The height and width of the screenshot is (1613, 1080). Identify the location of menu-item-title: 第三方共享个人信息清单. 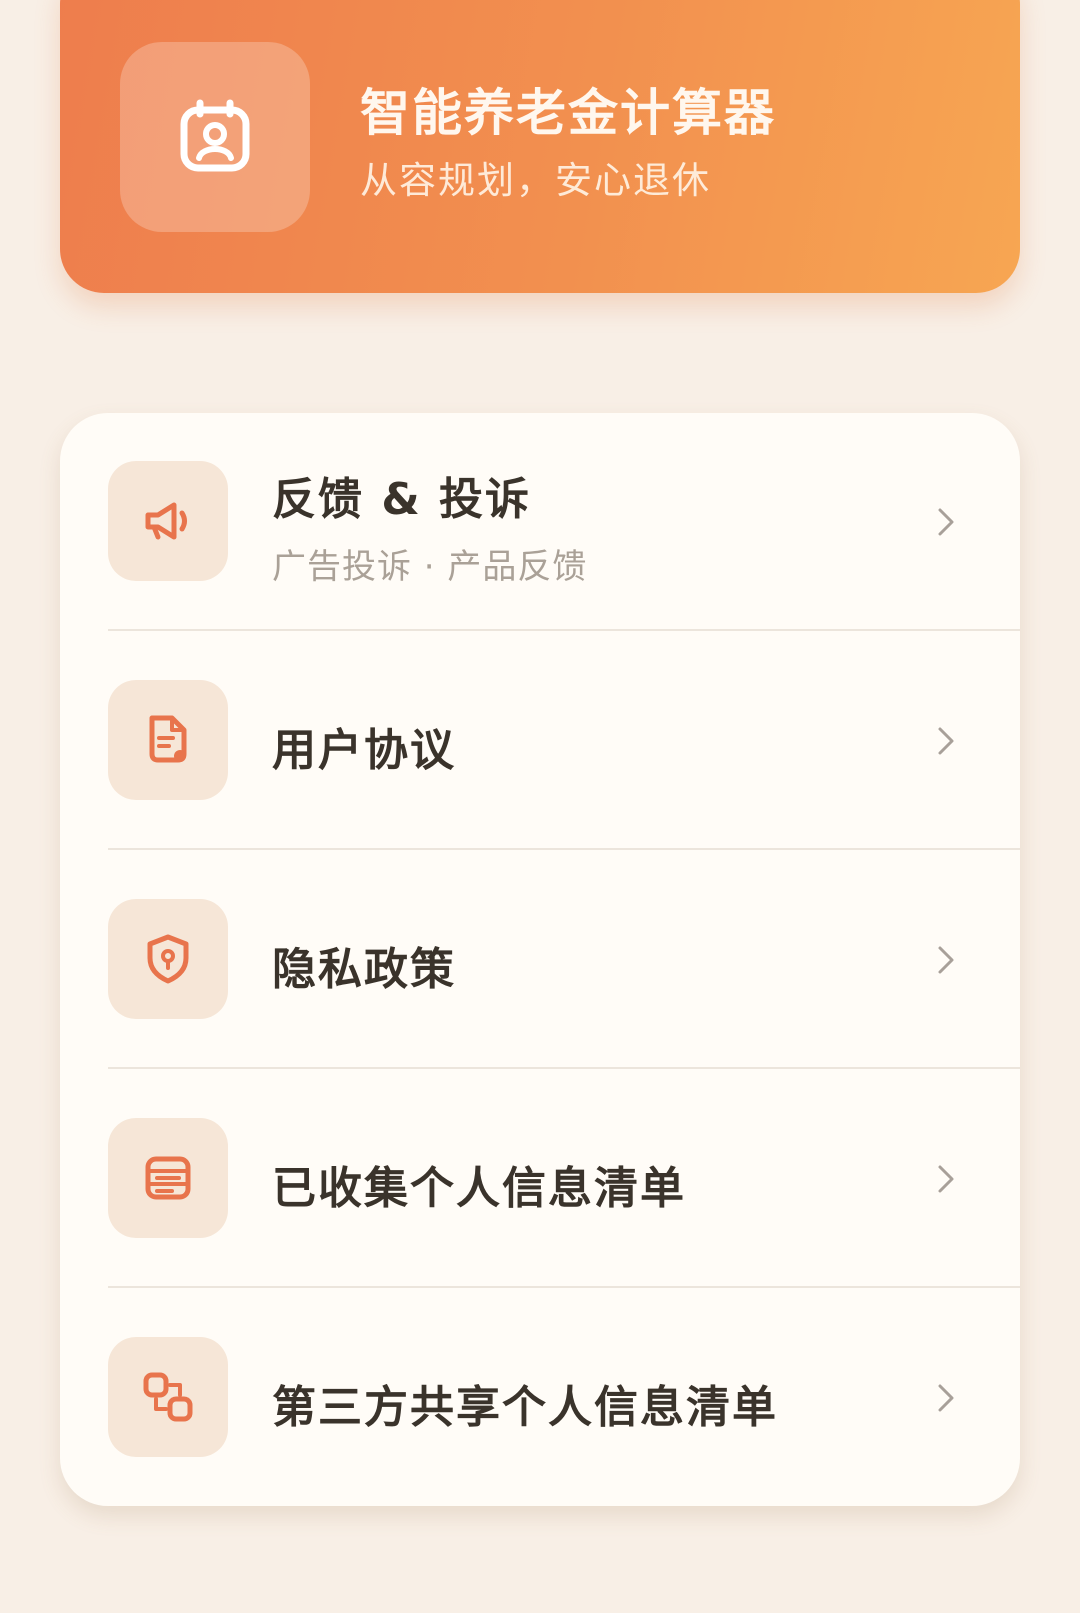
(525, 1407).